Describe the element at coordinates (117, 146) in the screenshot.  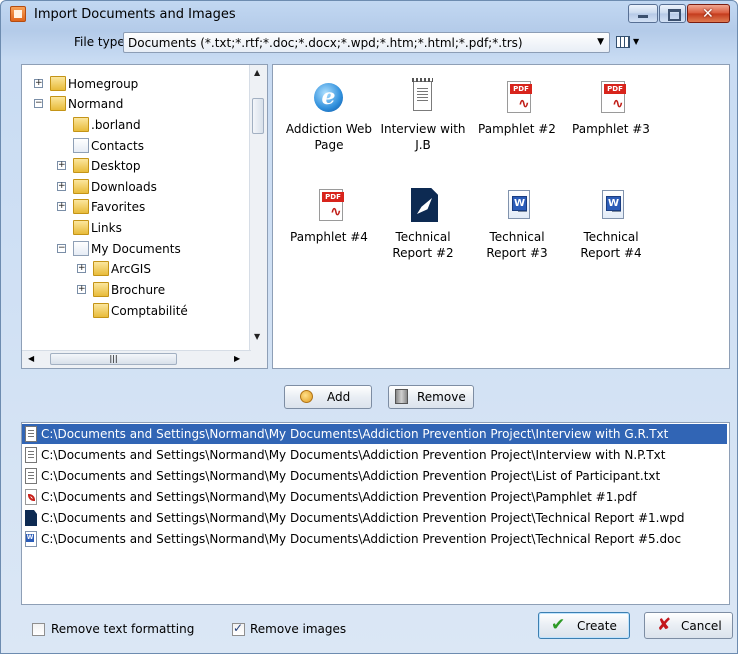
I see `tree-item-label: Contacts` at that location.